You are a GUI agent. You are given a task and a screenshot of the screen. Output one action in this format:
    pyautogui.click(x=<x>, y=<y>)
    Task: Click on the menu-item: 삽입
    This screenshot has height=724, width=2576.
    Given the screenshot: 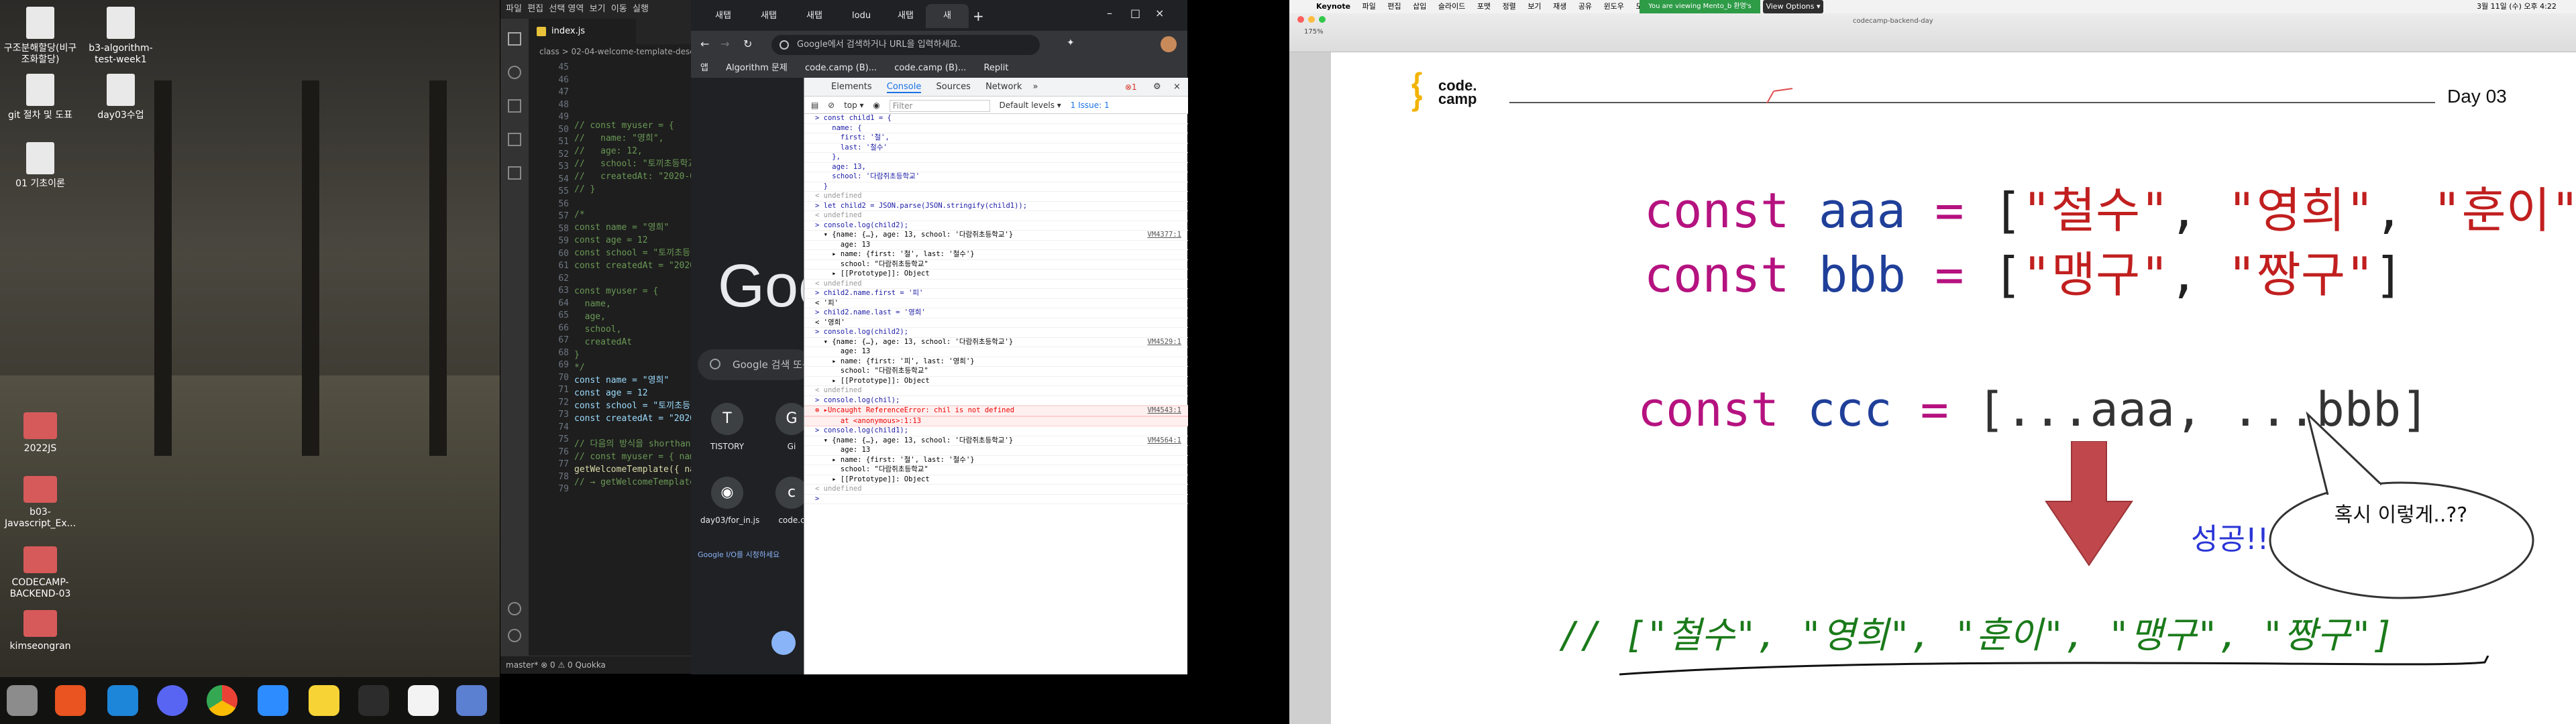 What is the action you would take?
    pyautogui.click(x=1419, y=6)
    